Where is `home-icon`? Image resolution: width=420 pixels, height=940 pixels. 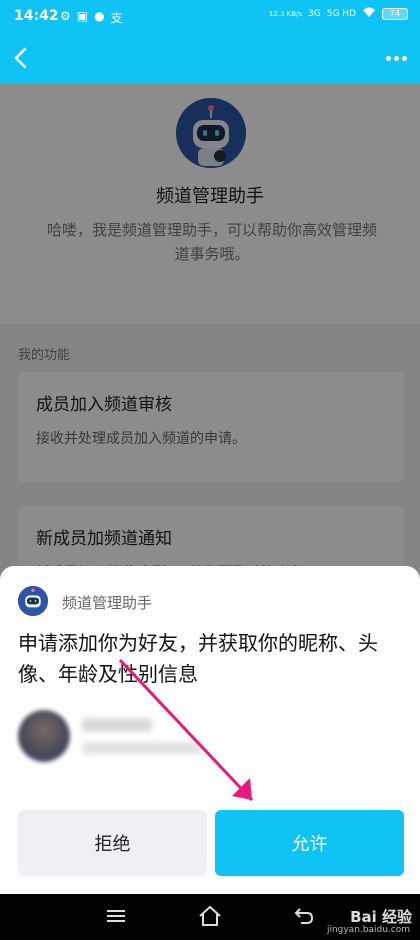 home-icon is located at coordinates (210, 915).